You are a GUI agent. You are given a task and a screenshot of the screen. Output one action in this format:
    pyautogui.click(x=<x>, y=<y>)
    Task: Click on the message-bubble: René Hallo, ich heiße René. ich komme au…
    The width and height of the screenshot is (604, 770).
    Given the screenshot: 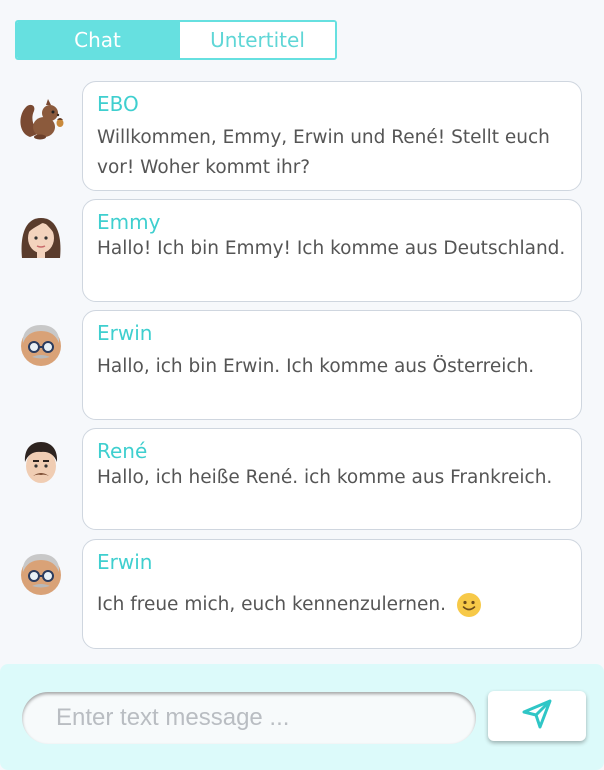 What is the action you would take?
    pyautogui.click(x=332, y=479)
    